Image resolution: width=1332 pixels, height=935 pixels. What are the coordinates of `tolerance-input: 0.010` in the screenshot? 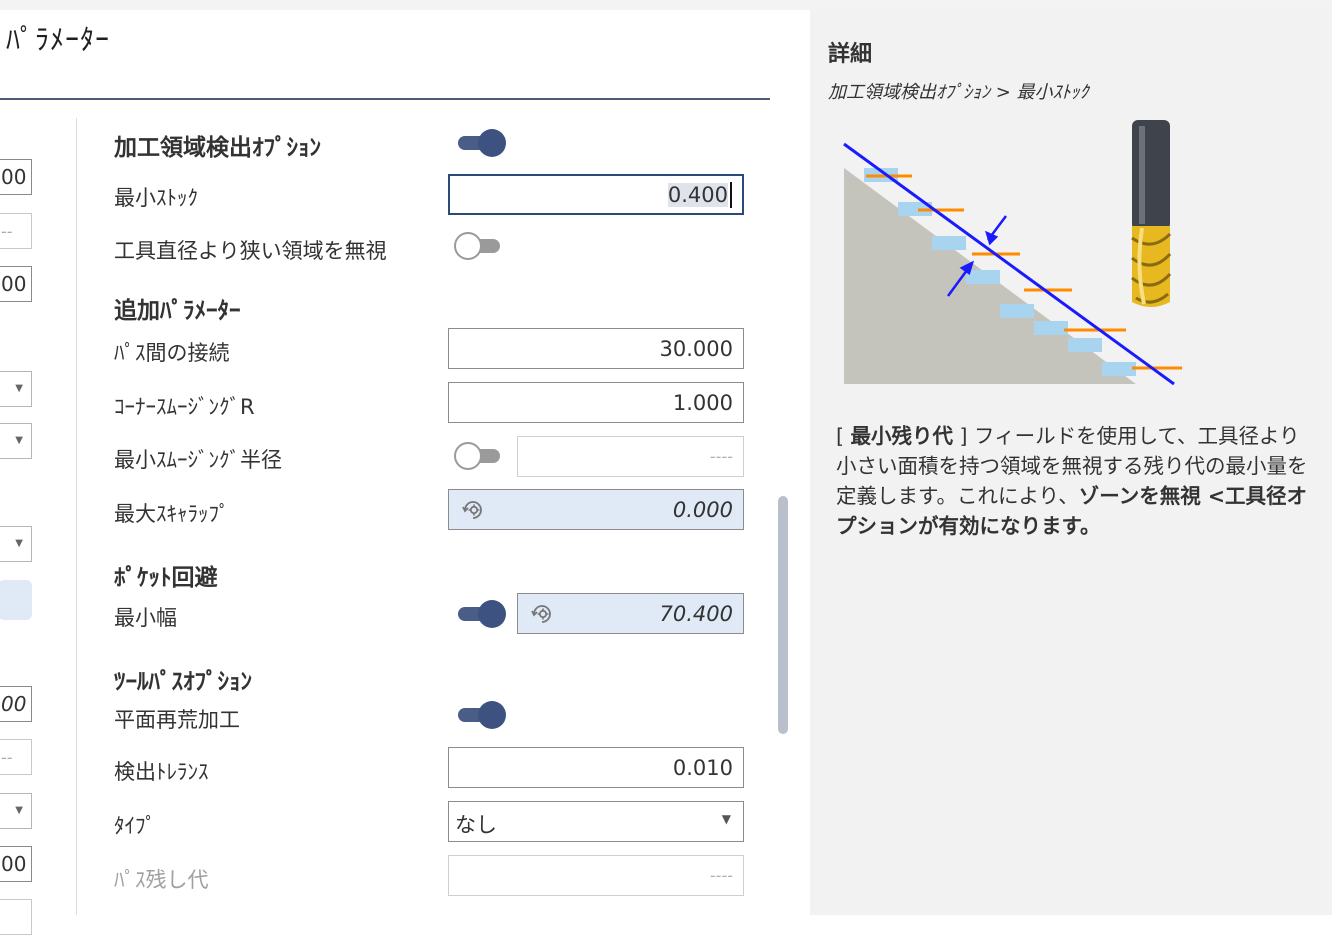 It's located at (596, 767).